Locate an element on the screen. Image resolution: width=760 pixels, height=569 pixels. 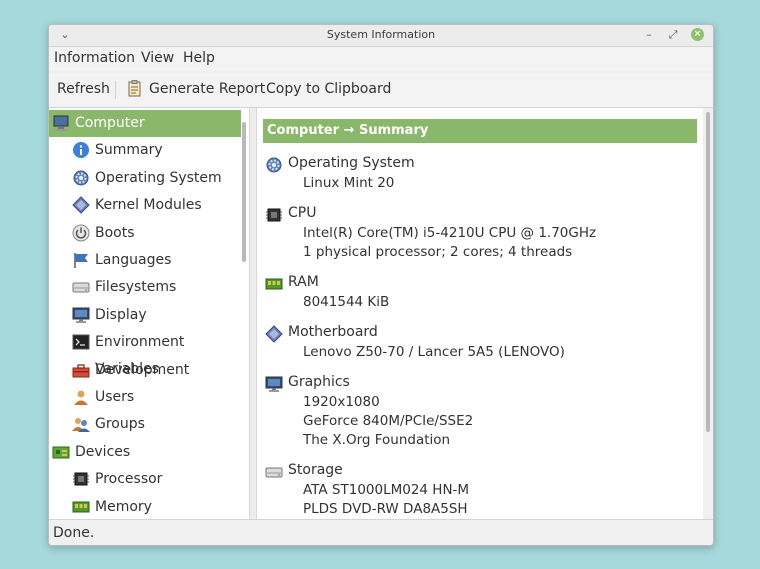
sidebar-item-summary: Summary is located at coordinates (145, 150).